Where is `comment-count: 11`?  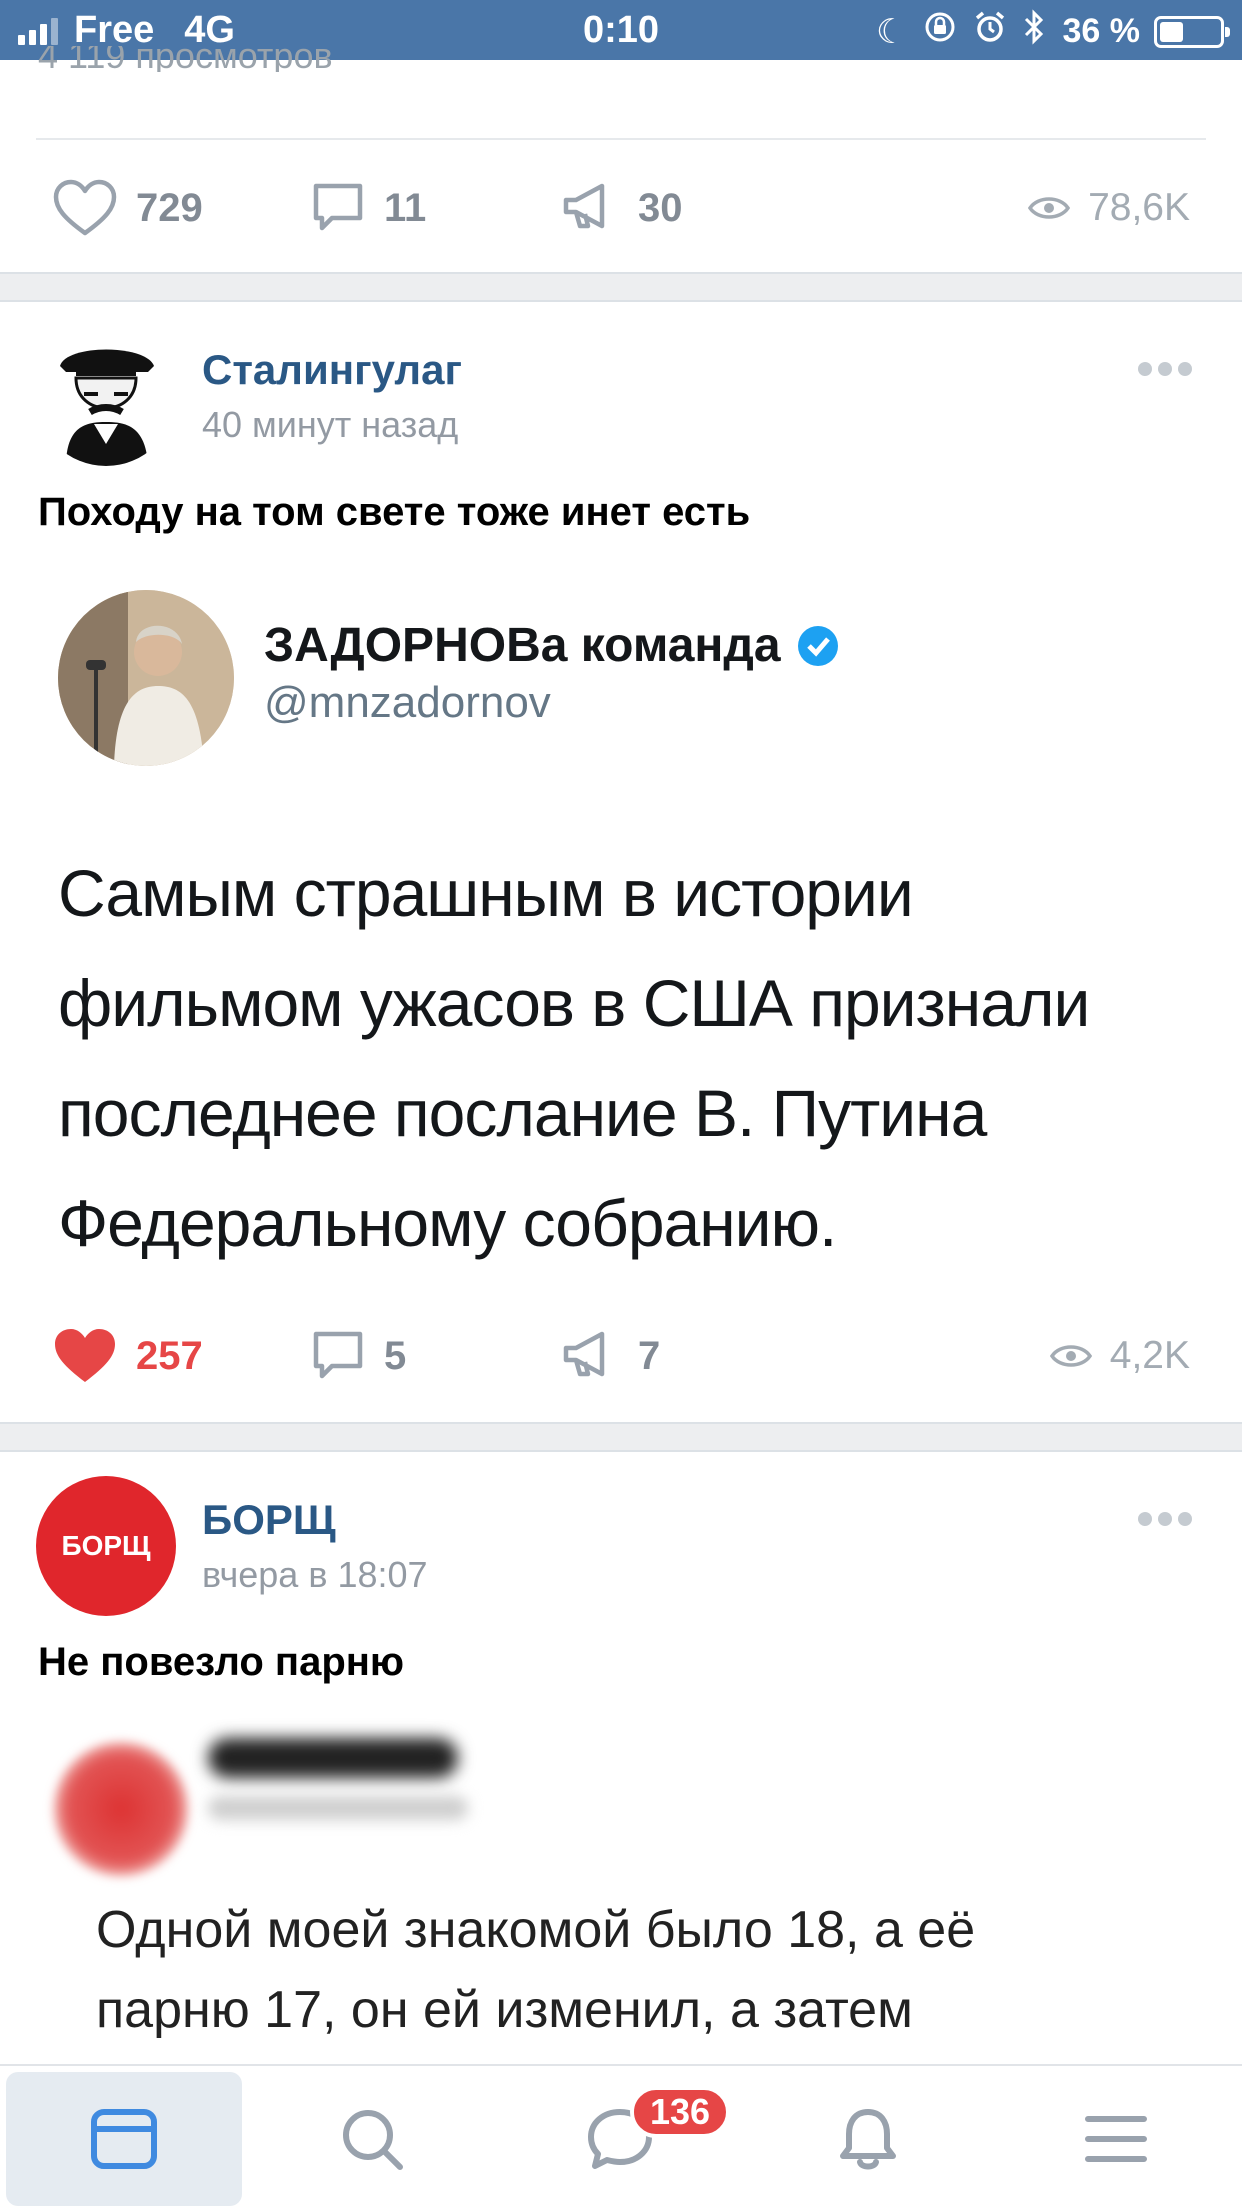
comment-count: 11 is located at coordinates (405, 207).